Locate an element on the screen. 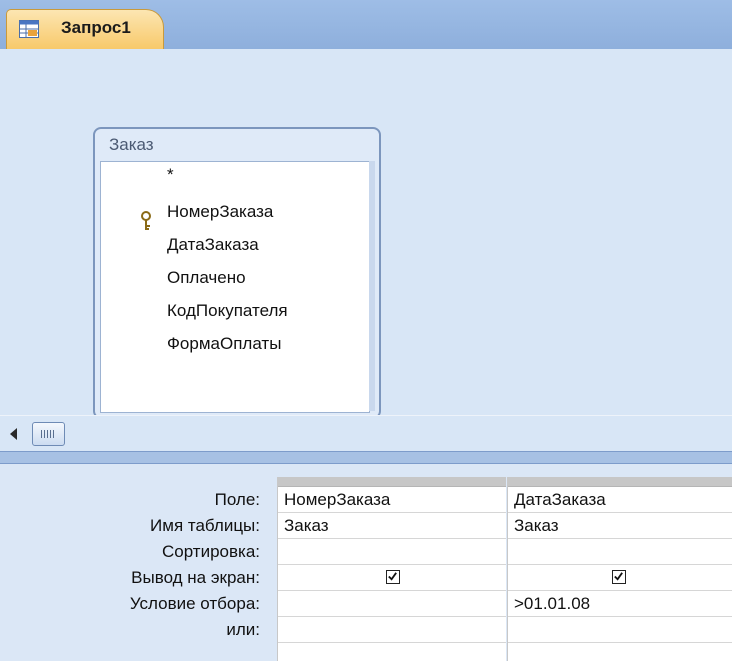  grip-icon is located at coordinates (48, 434).